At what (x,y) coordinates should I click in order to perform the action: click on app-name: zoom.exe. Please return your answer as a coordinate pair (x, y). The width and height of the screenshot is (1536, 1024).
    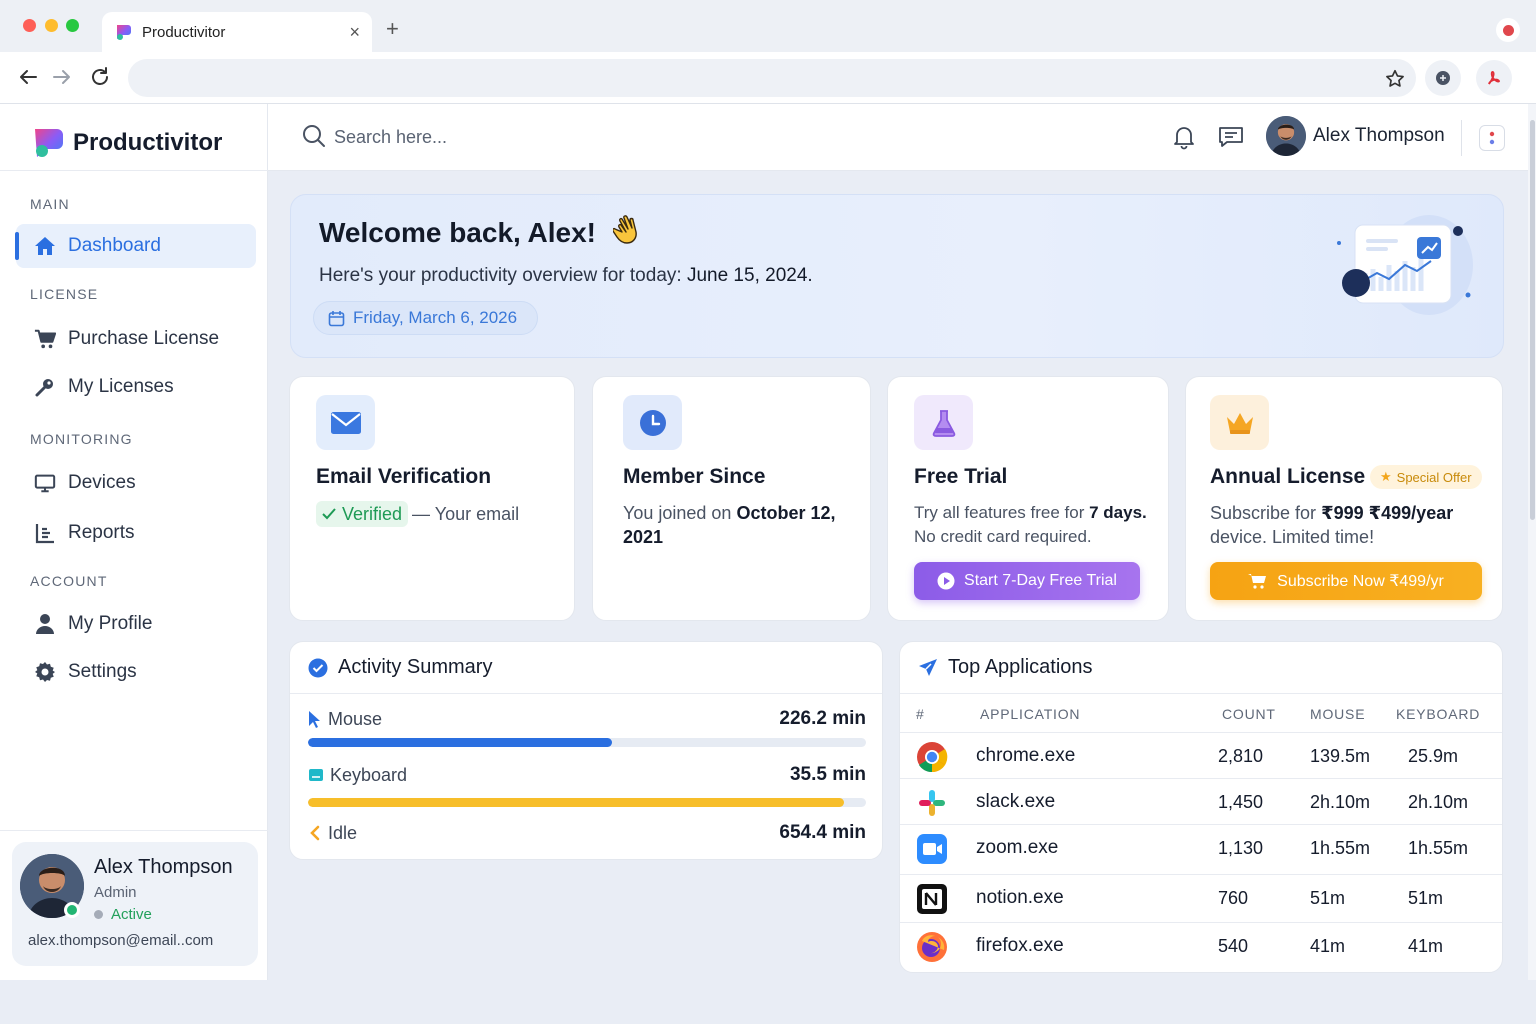
    Looking at the image, I should click on (1017, 847).